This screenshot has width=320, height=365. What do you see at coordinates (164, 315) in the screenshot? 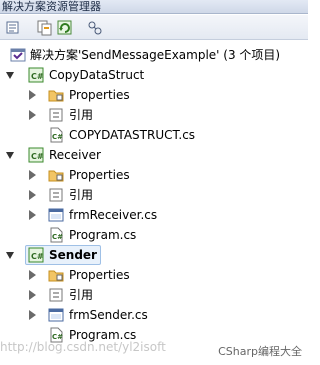
I see `tree-row-form: frmSender.cs` at bounding box center [164, 315].